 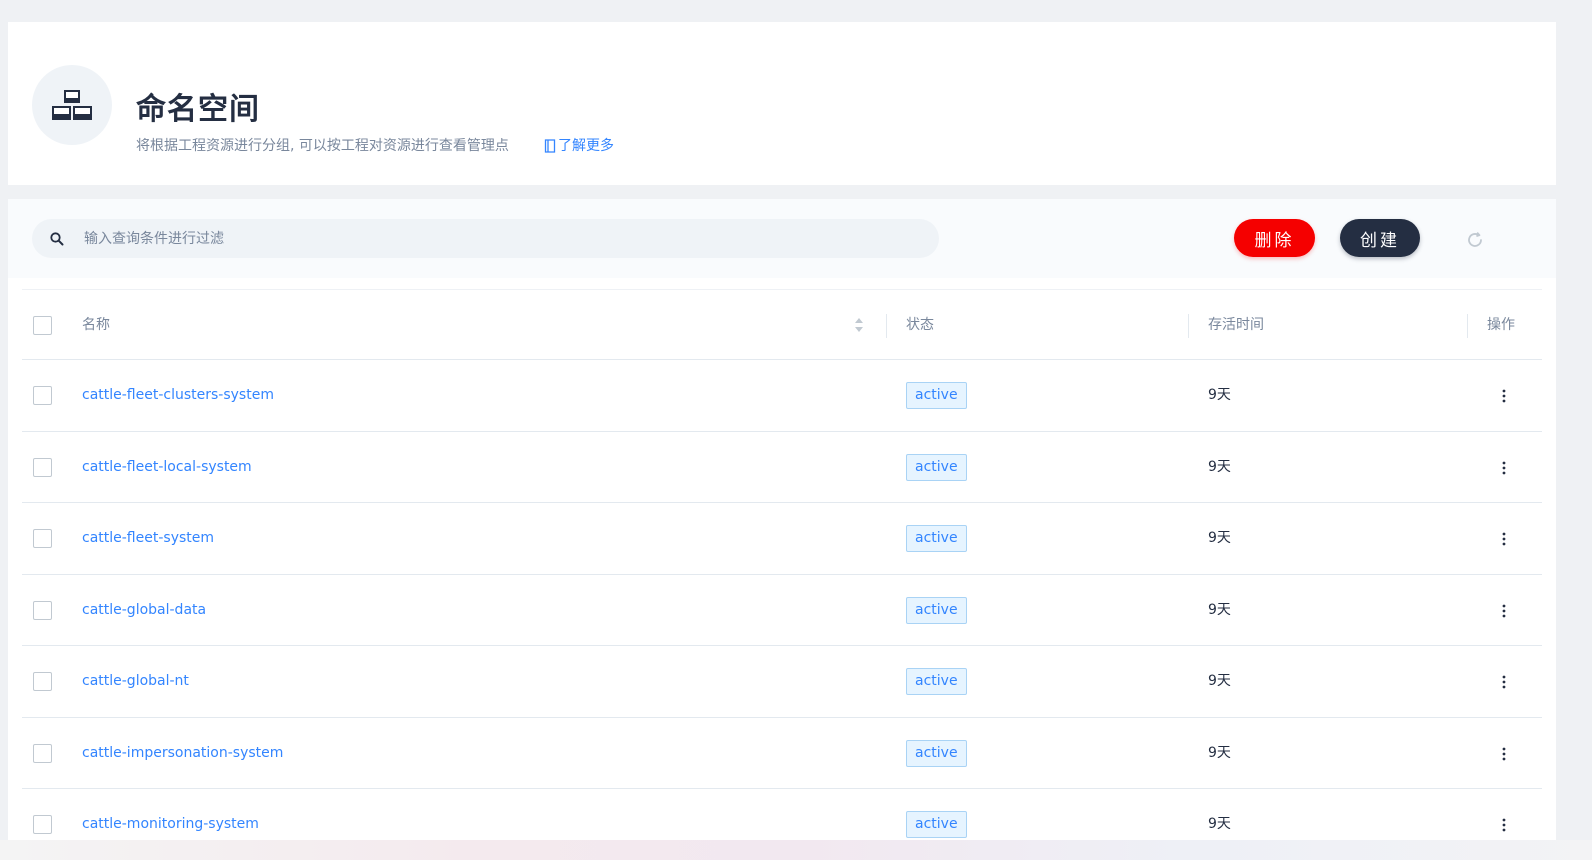 I want to click on create-button: 创建, so click(x=1380, y=238).